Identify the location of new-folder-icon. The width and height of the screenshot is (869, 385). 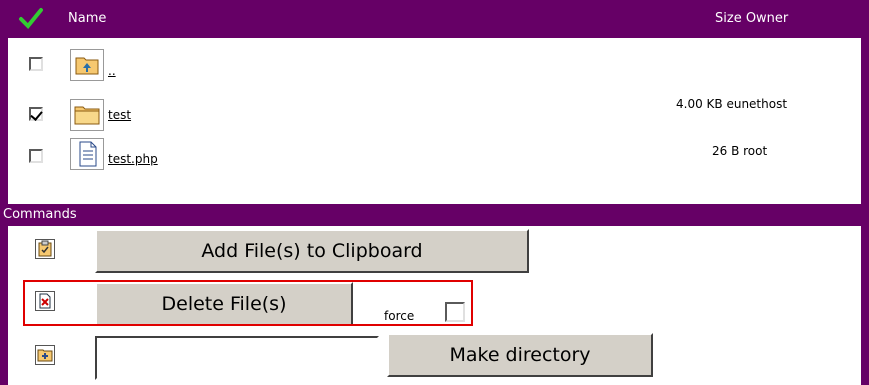
(45, 355).